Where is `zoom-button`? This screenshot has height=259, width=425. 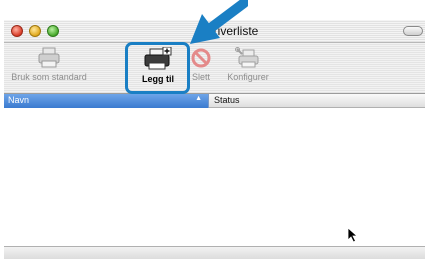
zoom-button is located at coordinates (53, 31).